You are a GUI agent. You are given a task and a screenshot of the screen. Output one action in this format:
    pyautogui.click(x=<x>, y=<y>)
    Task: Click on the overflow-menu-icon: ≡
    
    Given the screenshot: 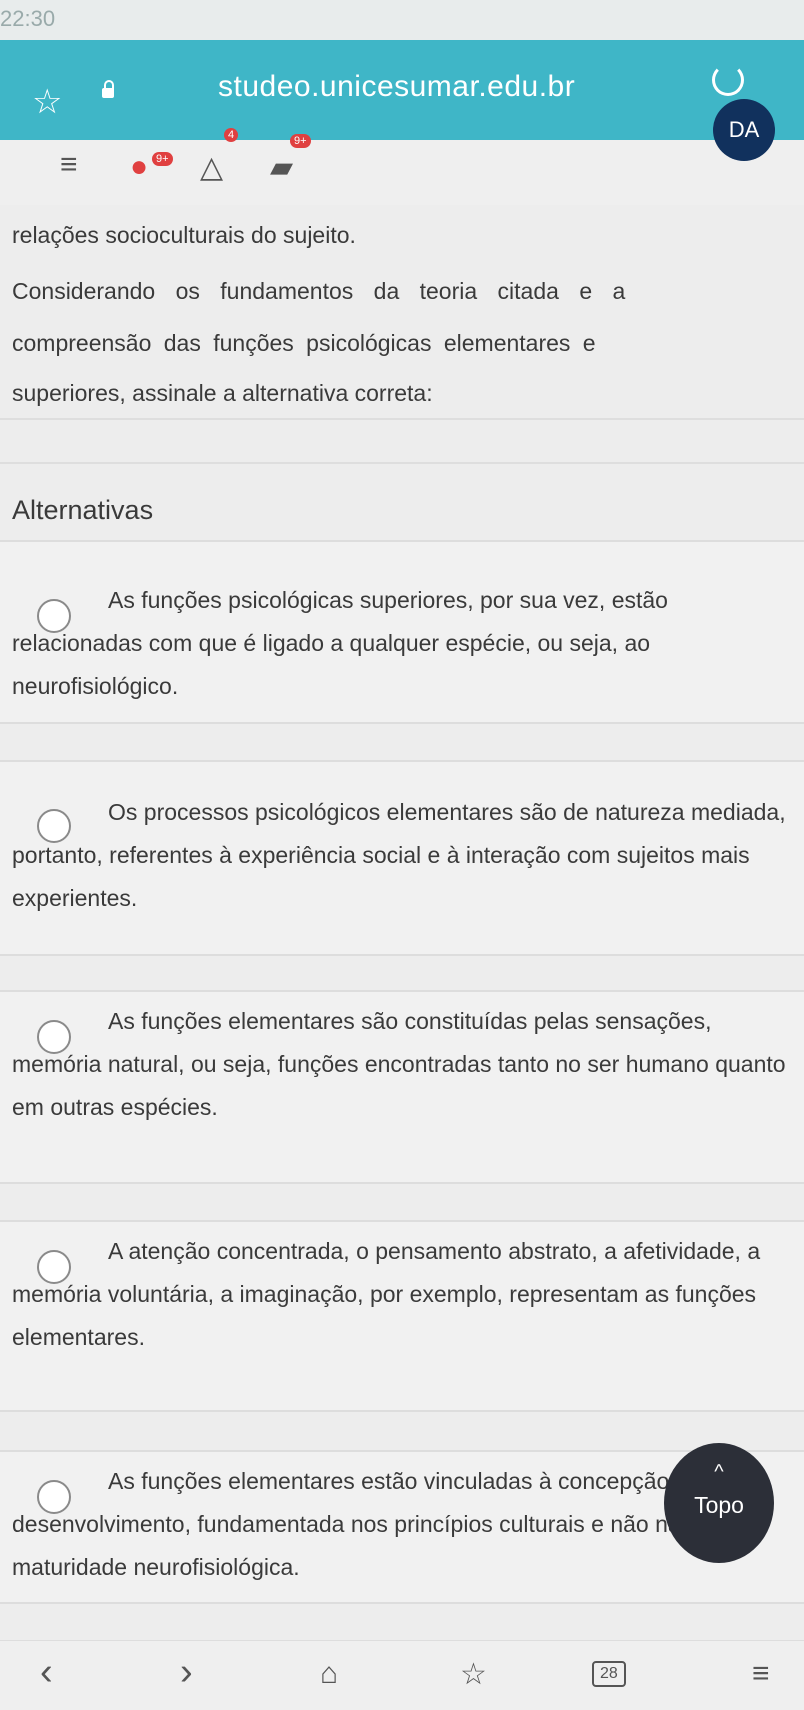 What is the action you would take?
    pyautogui.click(x=761, y=1674)
    